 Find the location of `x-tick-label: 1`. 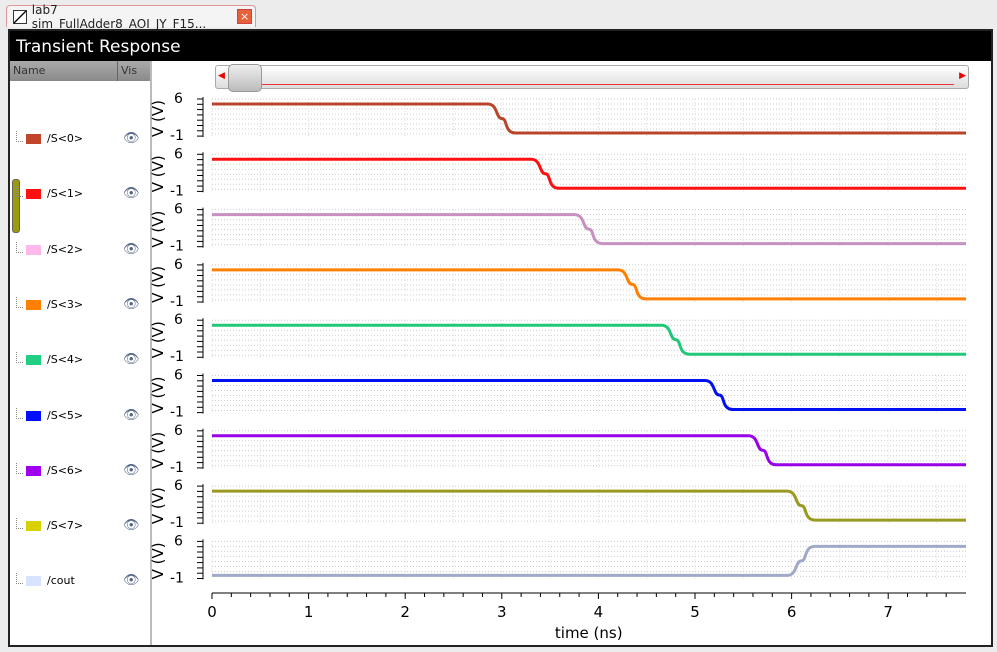

x-tick-label: 1 is located at coordinates (309, 612).